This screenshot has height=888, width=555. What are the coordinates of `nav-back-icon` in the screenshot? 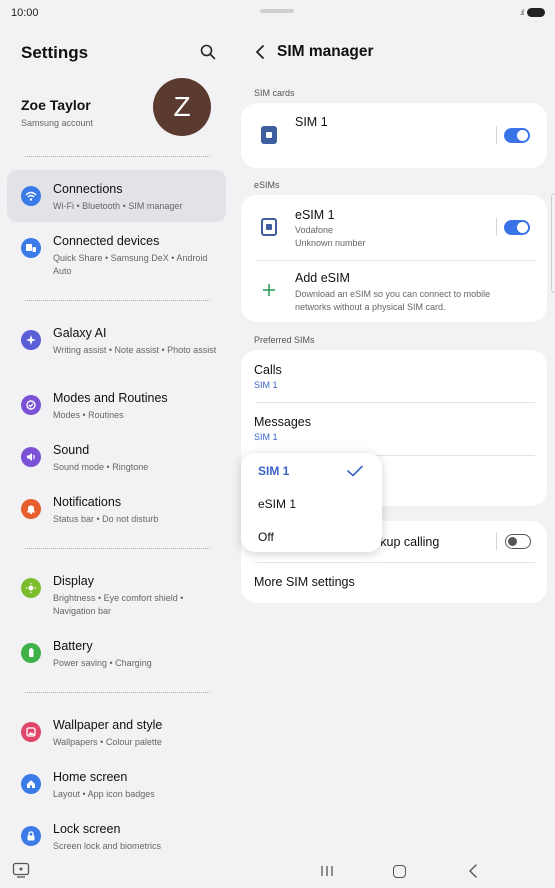 It's located at (473, 871).